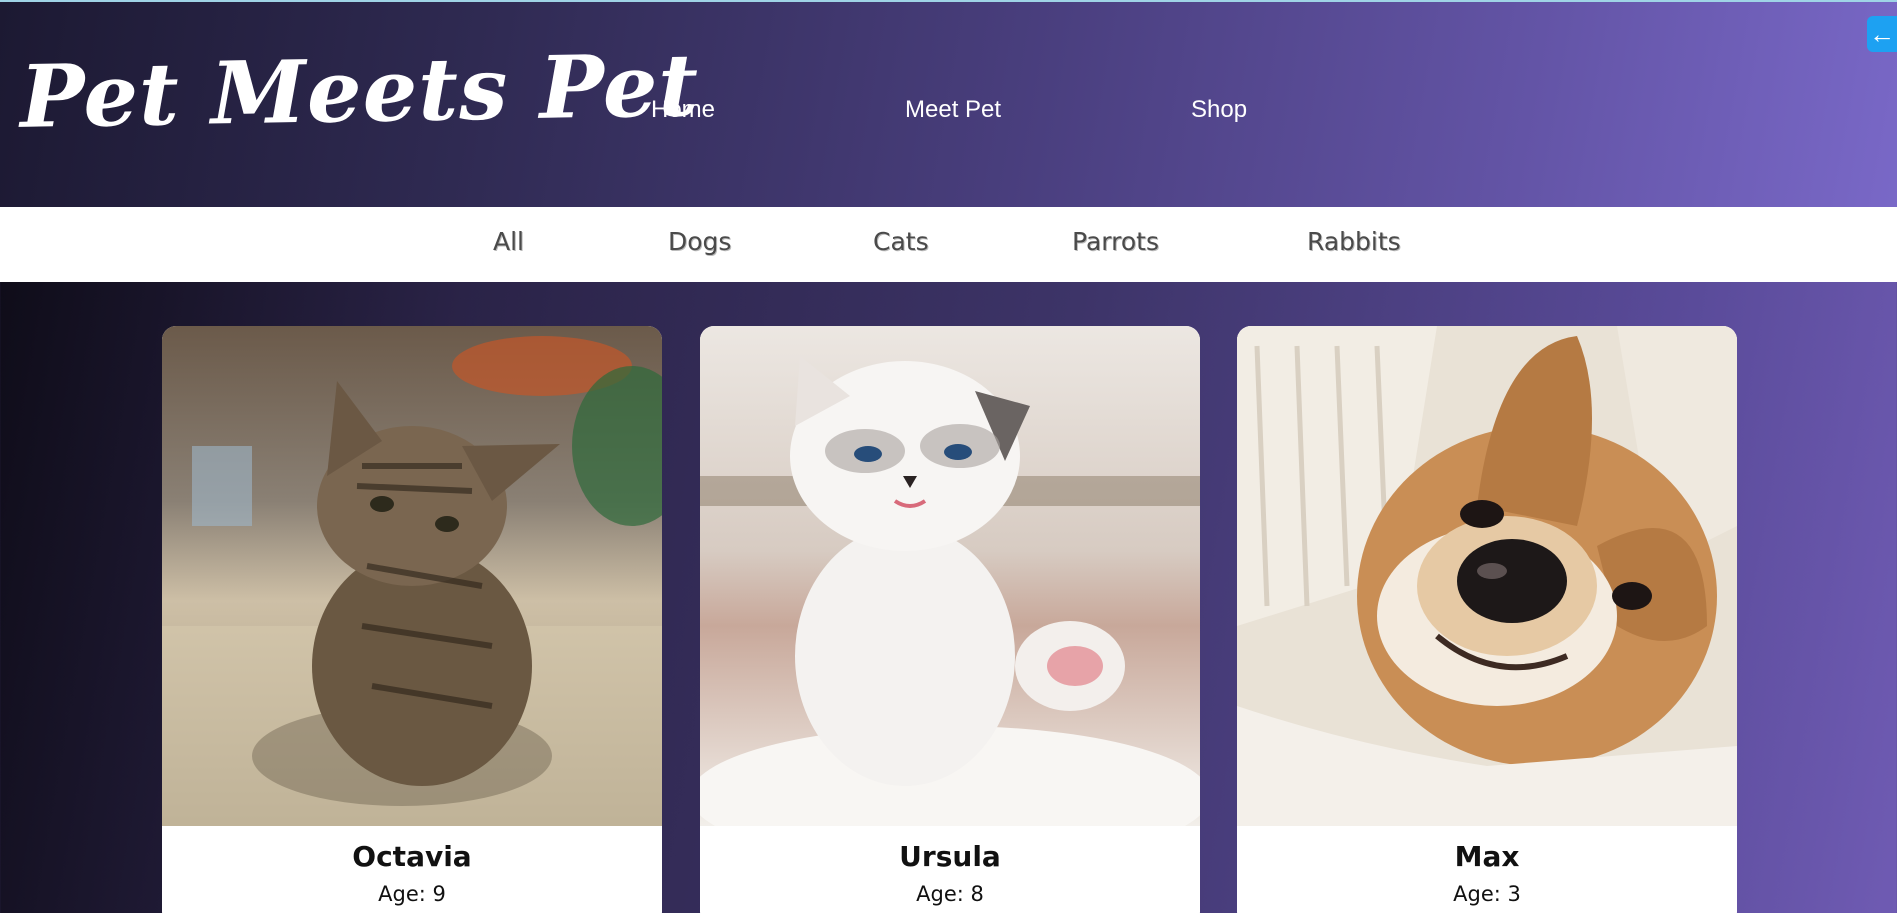  What do you see at coordinates (508, 241) in the screenshot?
I see `filter-all: All` at bounding box center [508, 241].